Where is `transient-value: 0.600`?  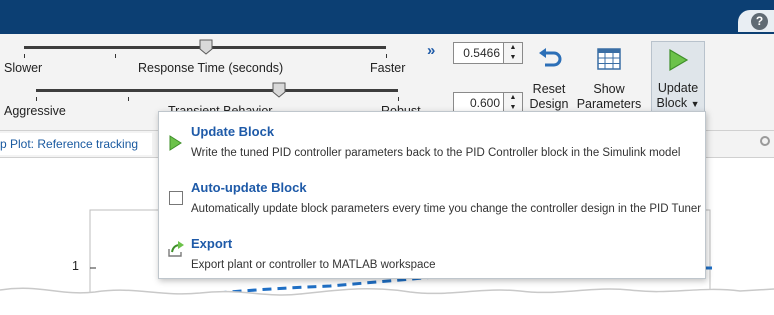
transient-value: 0.600 is located at coordinates (485, 103).